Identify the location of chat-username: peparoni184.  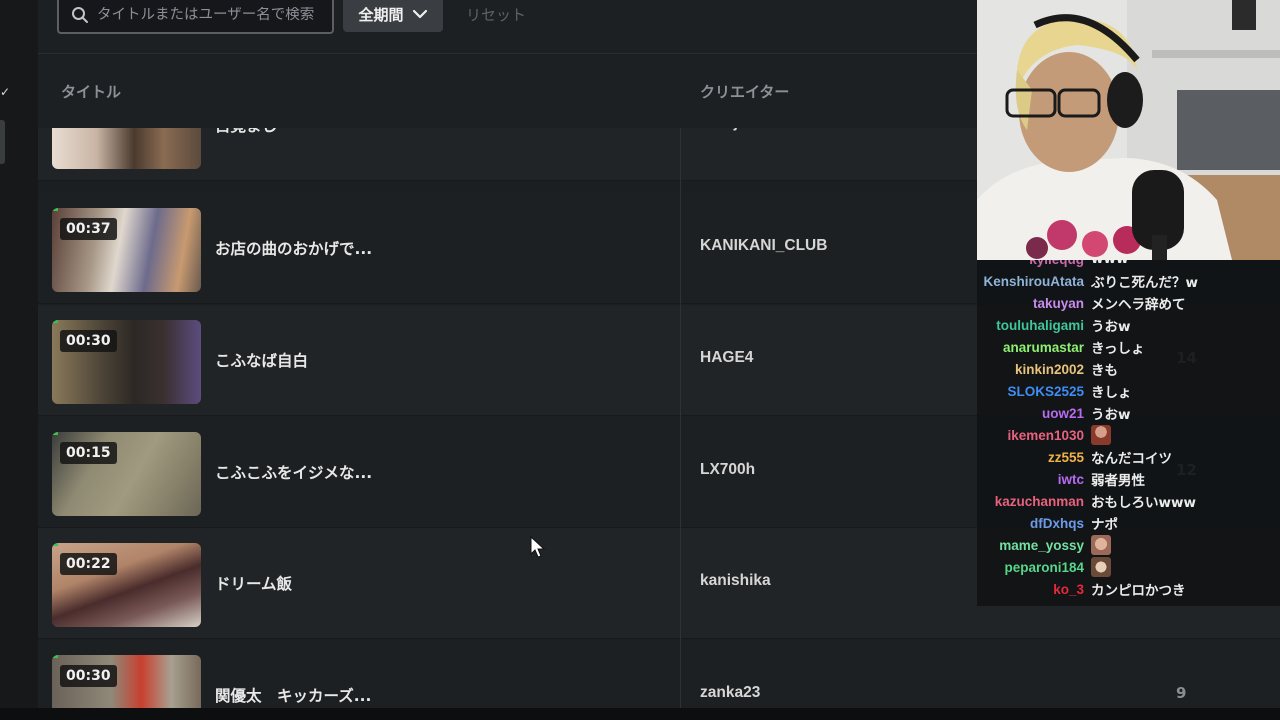
(1034, 567).